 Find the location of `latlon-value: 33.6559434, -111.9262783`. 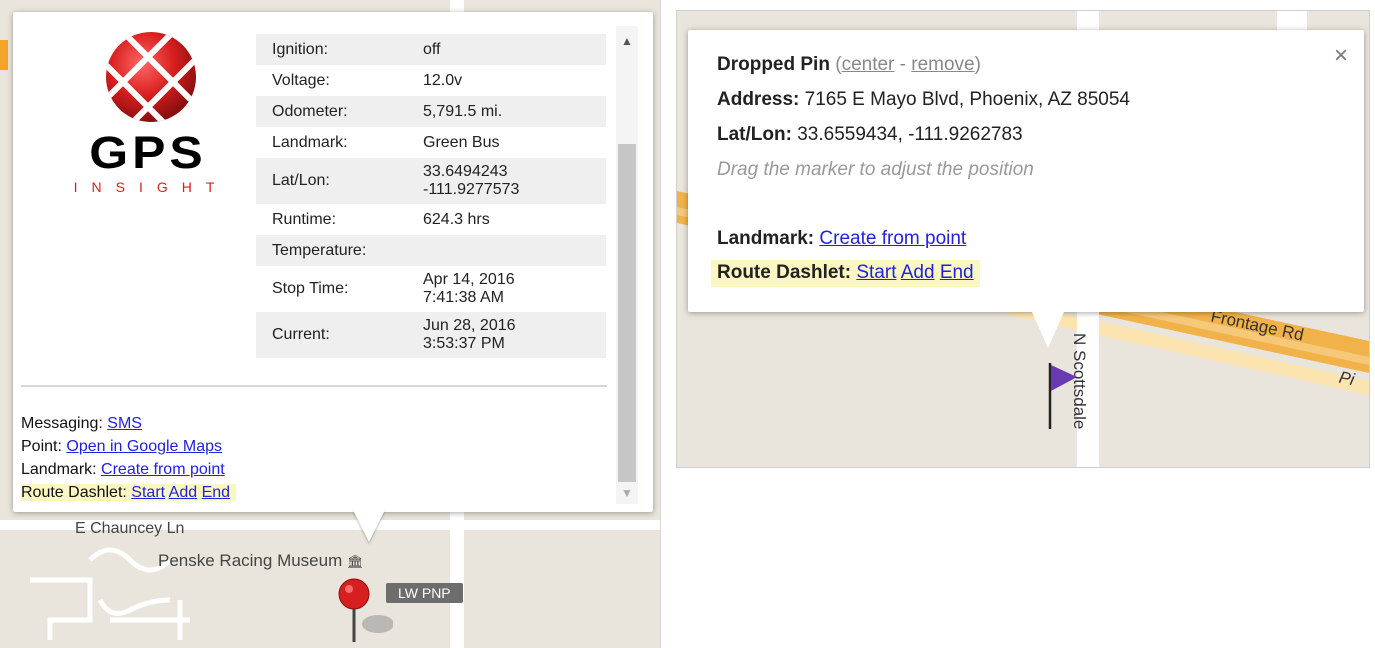

latlon-value: 33.6559434, -111.9262783 is located at coordinates (910, 134).